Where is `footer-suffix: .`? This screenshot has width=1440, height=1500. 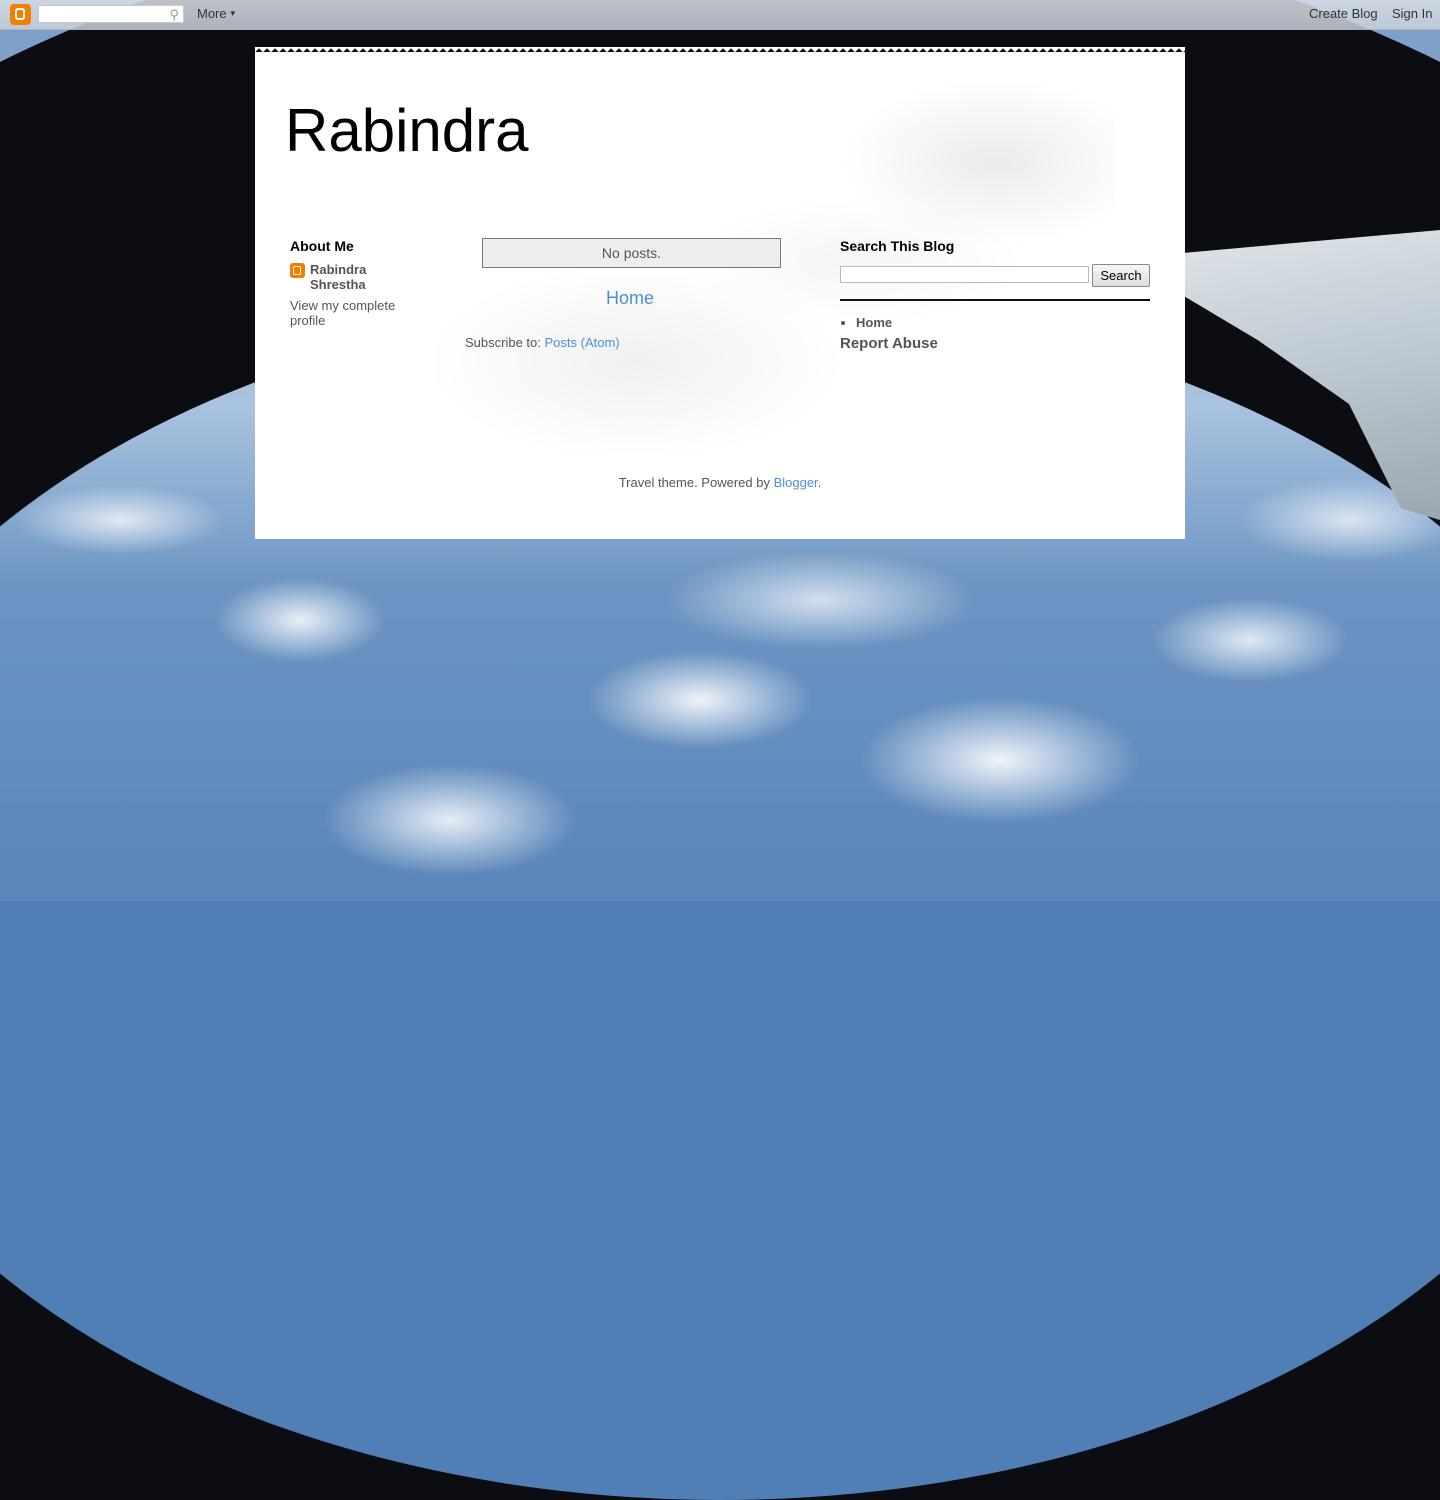 footer-suffix: . is located at coordinates (819, 482).